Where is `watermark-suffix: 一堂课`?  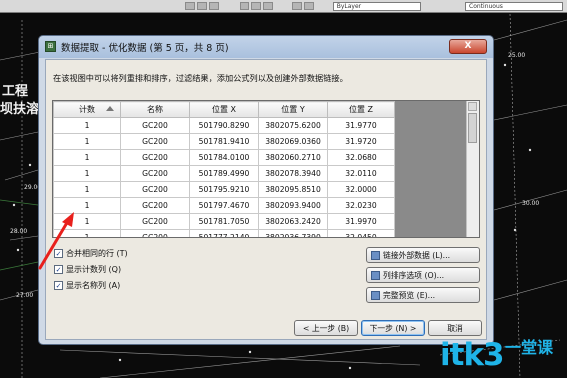 watermark-suffix: 一堂课 is located at coordinates (529, 347).